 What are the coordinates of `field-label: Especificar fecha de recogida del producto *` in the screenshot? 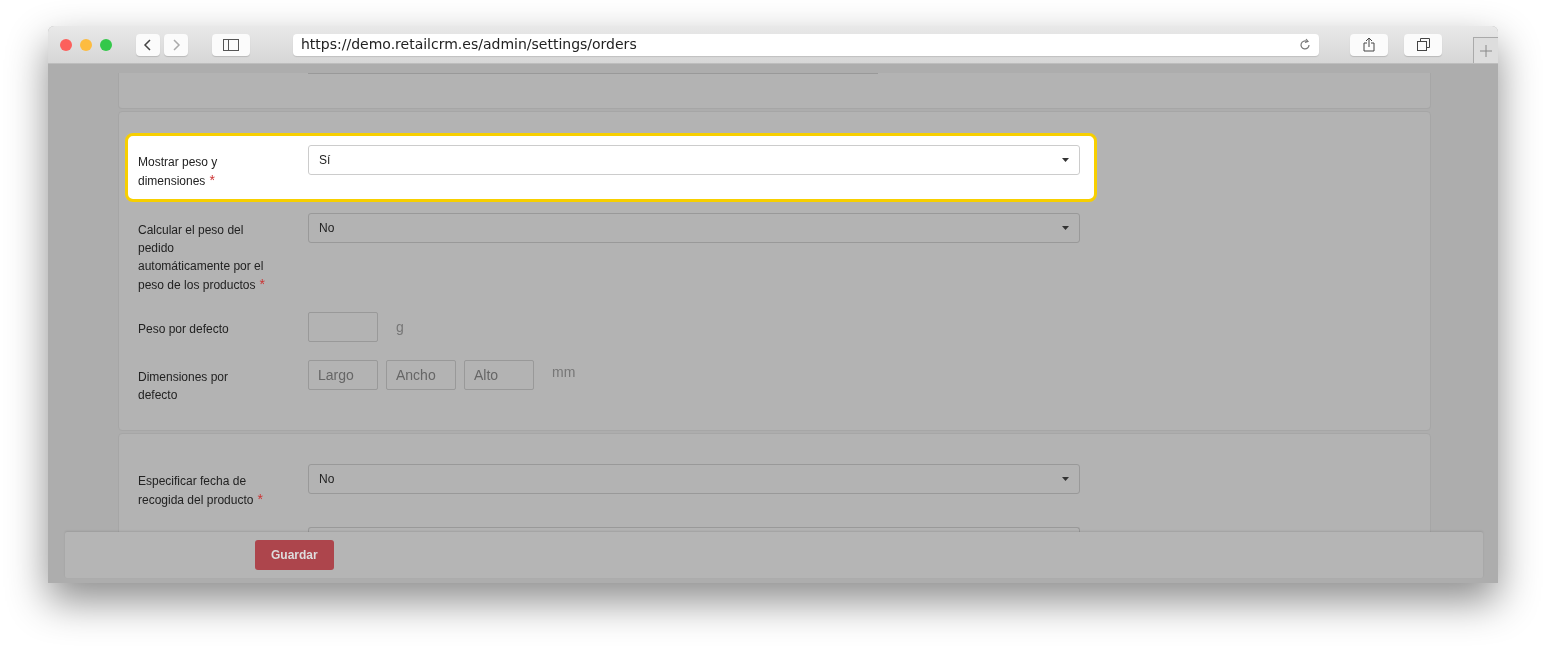 It's located at (201, 491).